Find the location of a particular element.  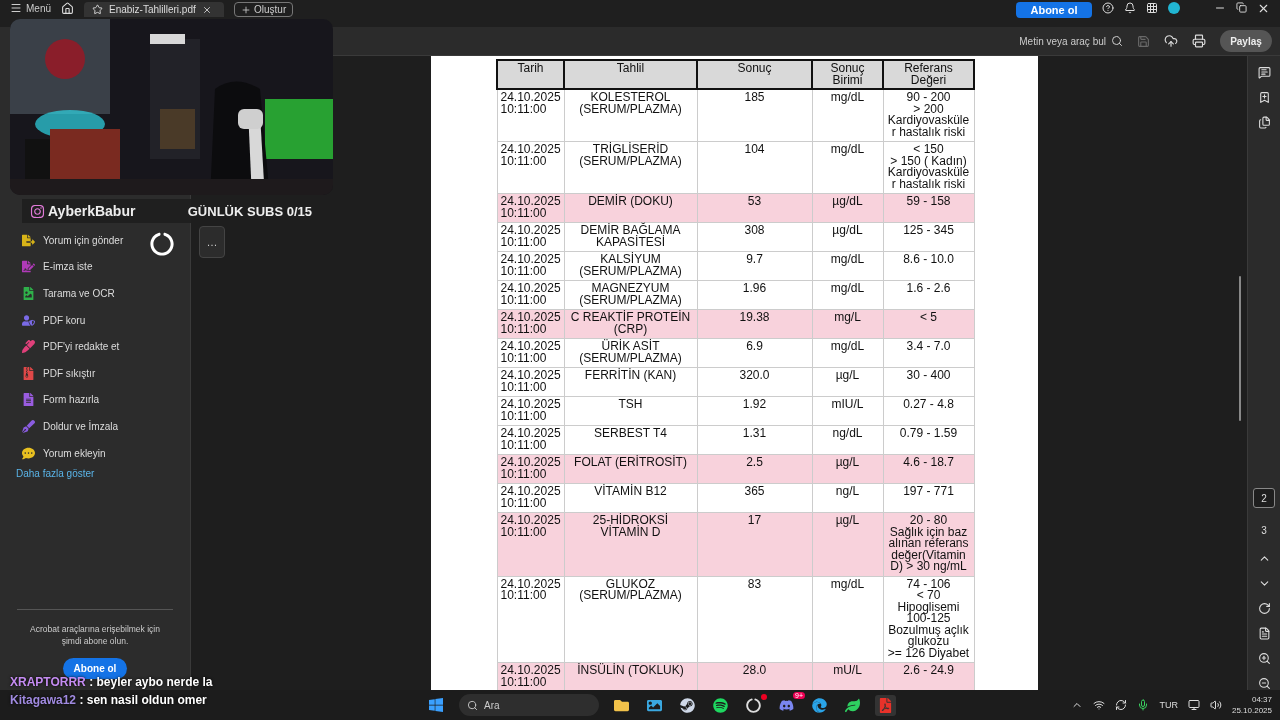

table-cell: KALSİYUM (SERUM/PLAZMA) is located at coordinates (630, 266).